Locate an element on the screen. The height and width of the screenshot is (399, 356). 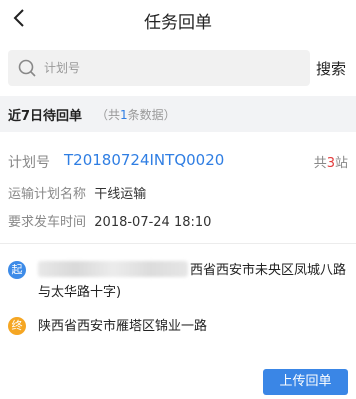
section-count: （共1条数据） is located at coordinates (136, 114).